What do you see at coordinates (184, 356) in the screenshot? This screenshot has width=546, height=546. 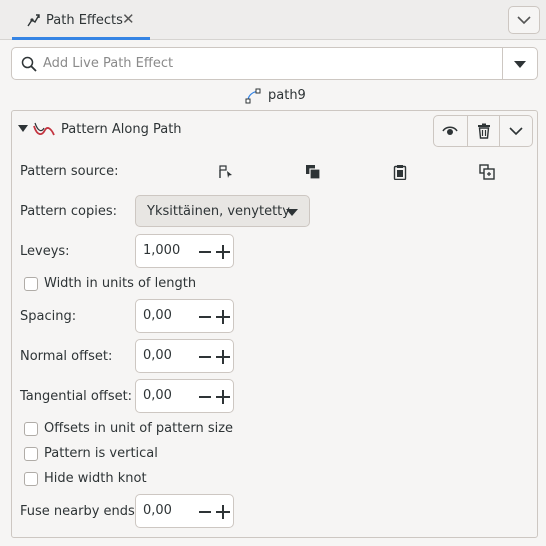 I see `normal-offset-spinbutton: 0,00` at bounding box center [184, 356].